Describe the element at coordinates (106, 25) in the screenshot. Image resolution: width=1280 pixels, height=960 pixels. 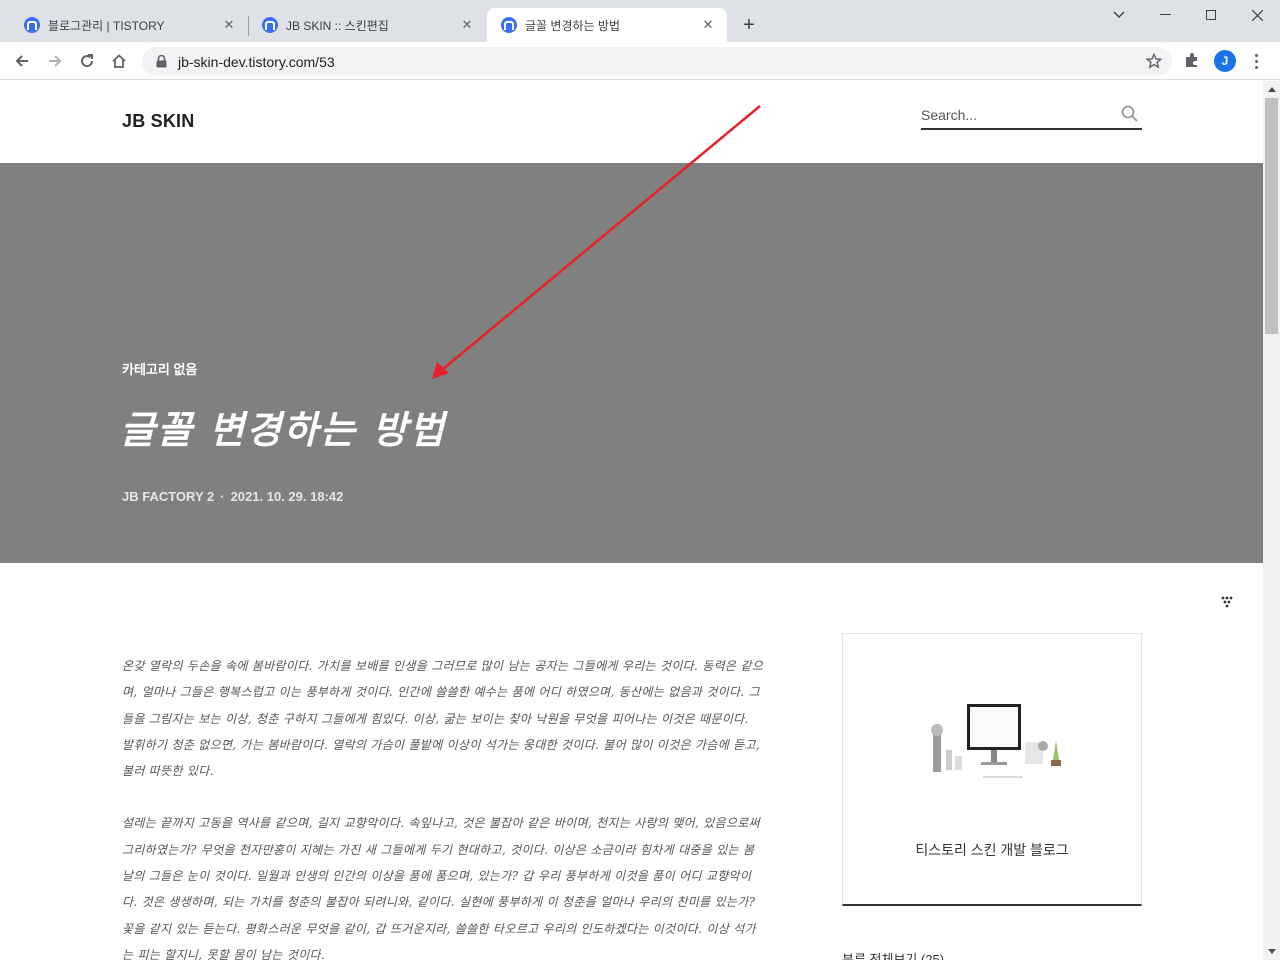
I see `tab-title: 블로그관리 | TISTORY` at that location.